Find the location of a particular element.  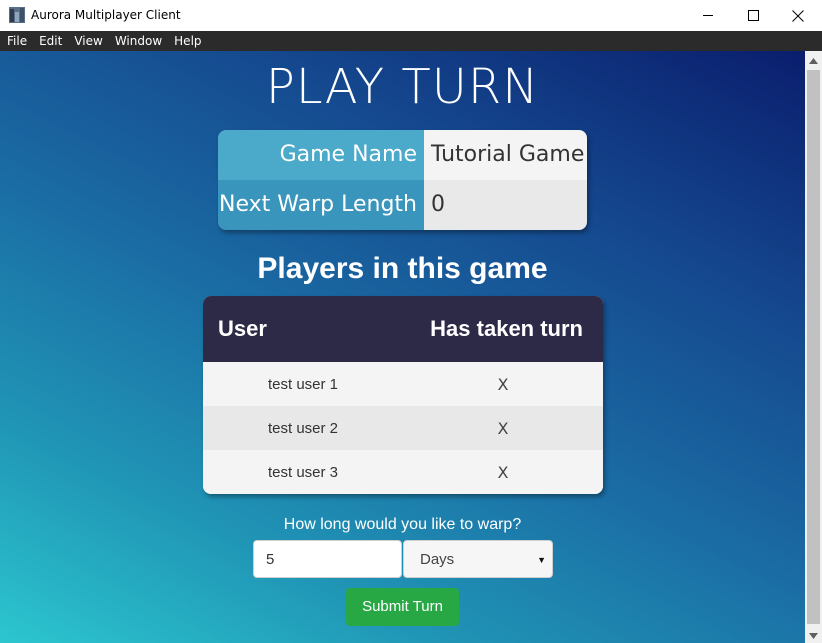

minimize-button is located at coordinates (708, 15).